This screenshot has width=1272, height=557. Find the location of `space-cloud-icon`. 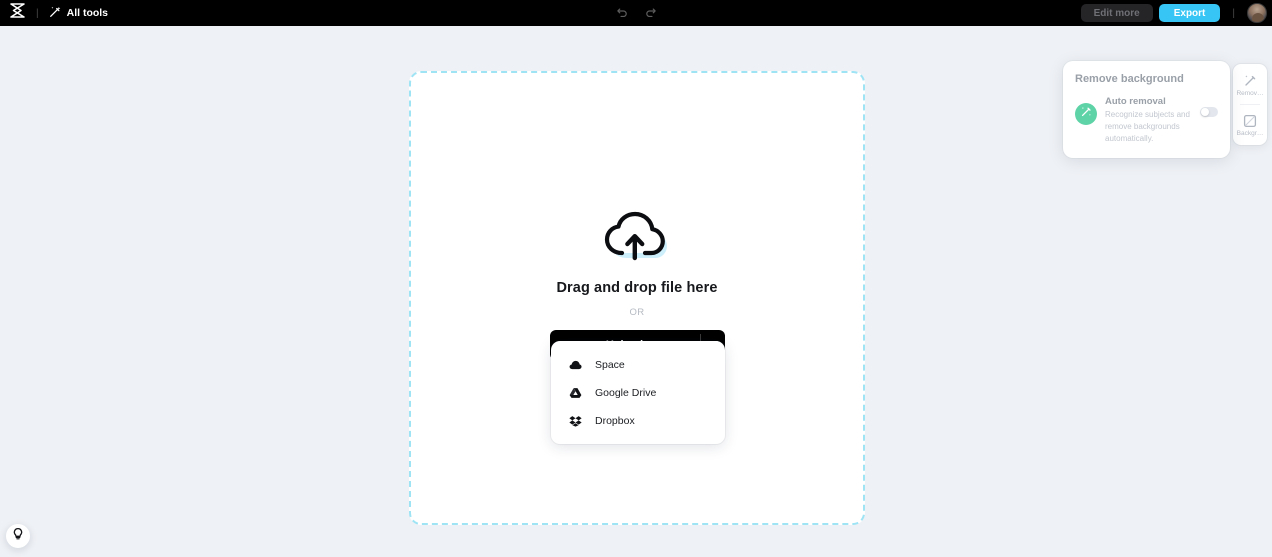

space-cloud-icon is located at coordinates (575, 365).